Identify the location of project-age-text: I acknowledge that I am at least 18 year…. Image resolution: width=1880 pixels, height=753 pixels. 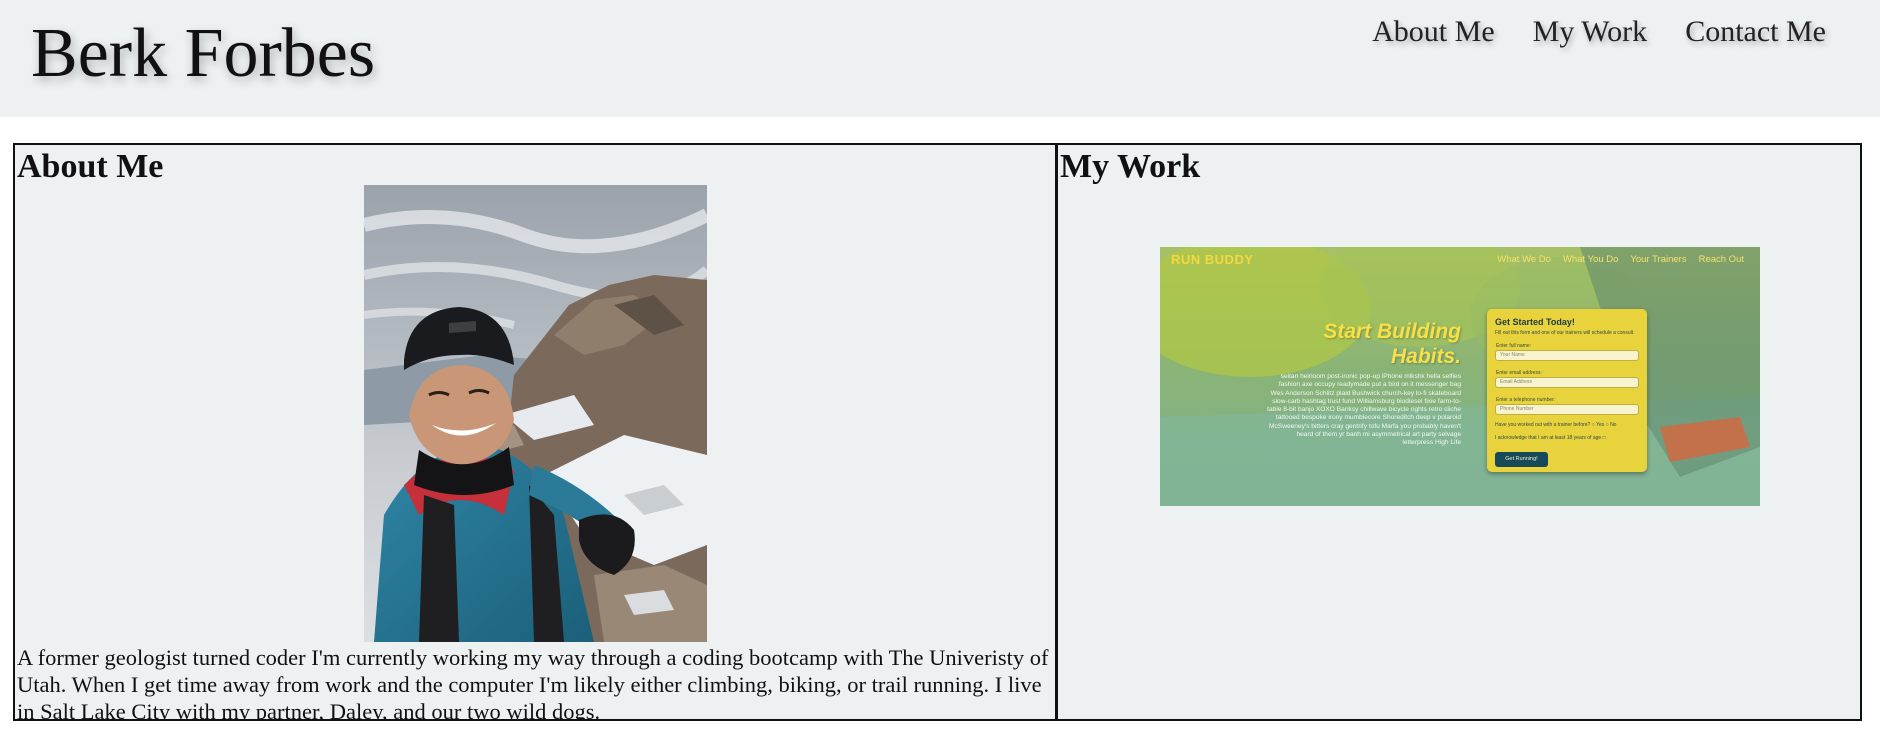
(1548, 438).